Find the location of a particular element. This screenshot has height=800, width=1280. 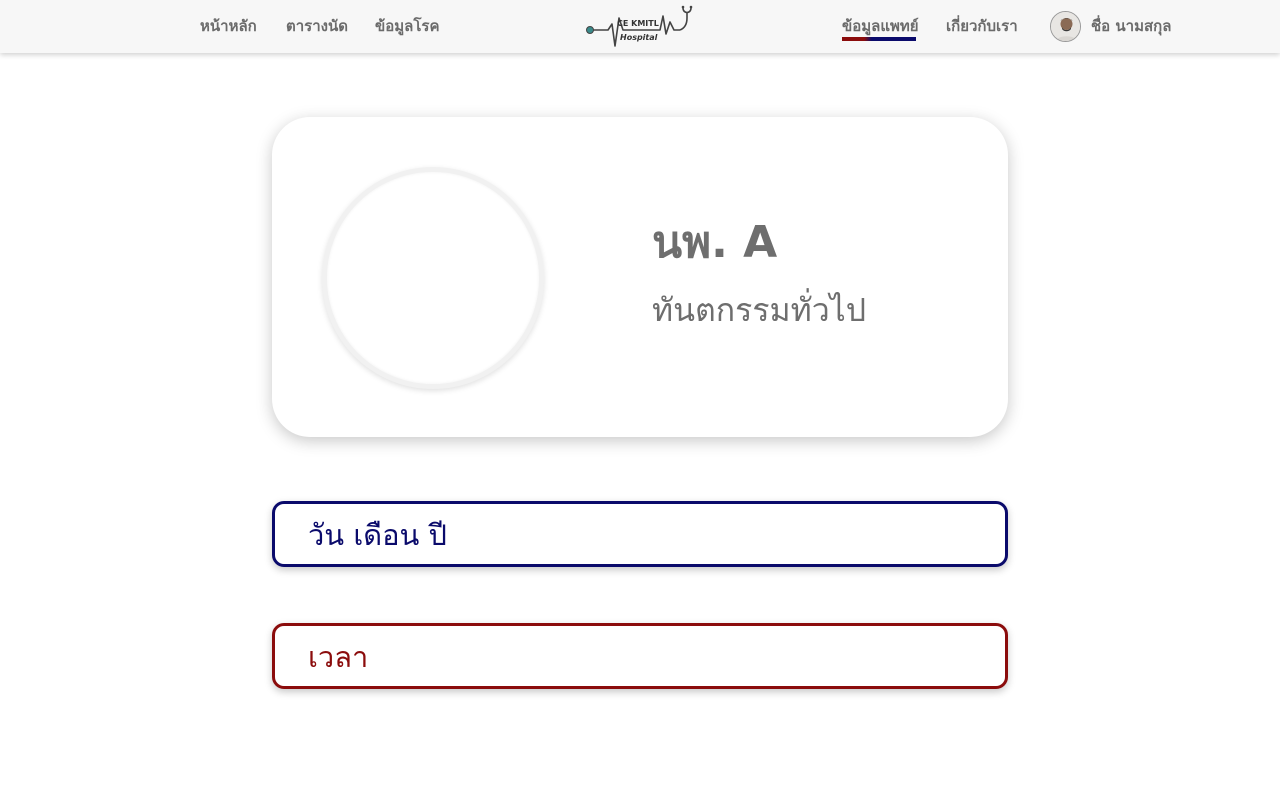

user-name: ชื่อ นามสกุล is located at coordinates (1131, 26).